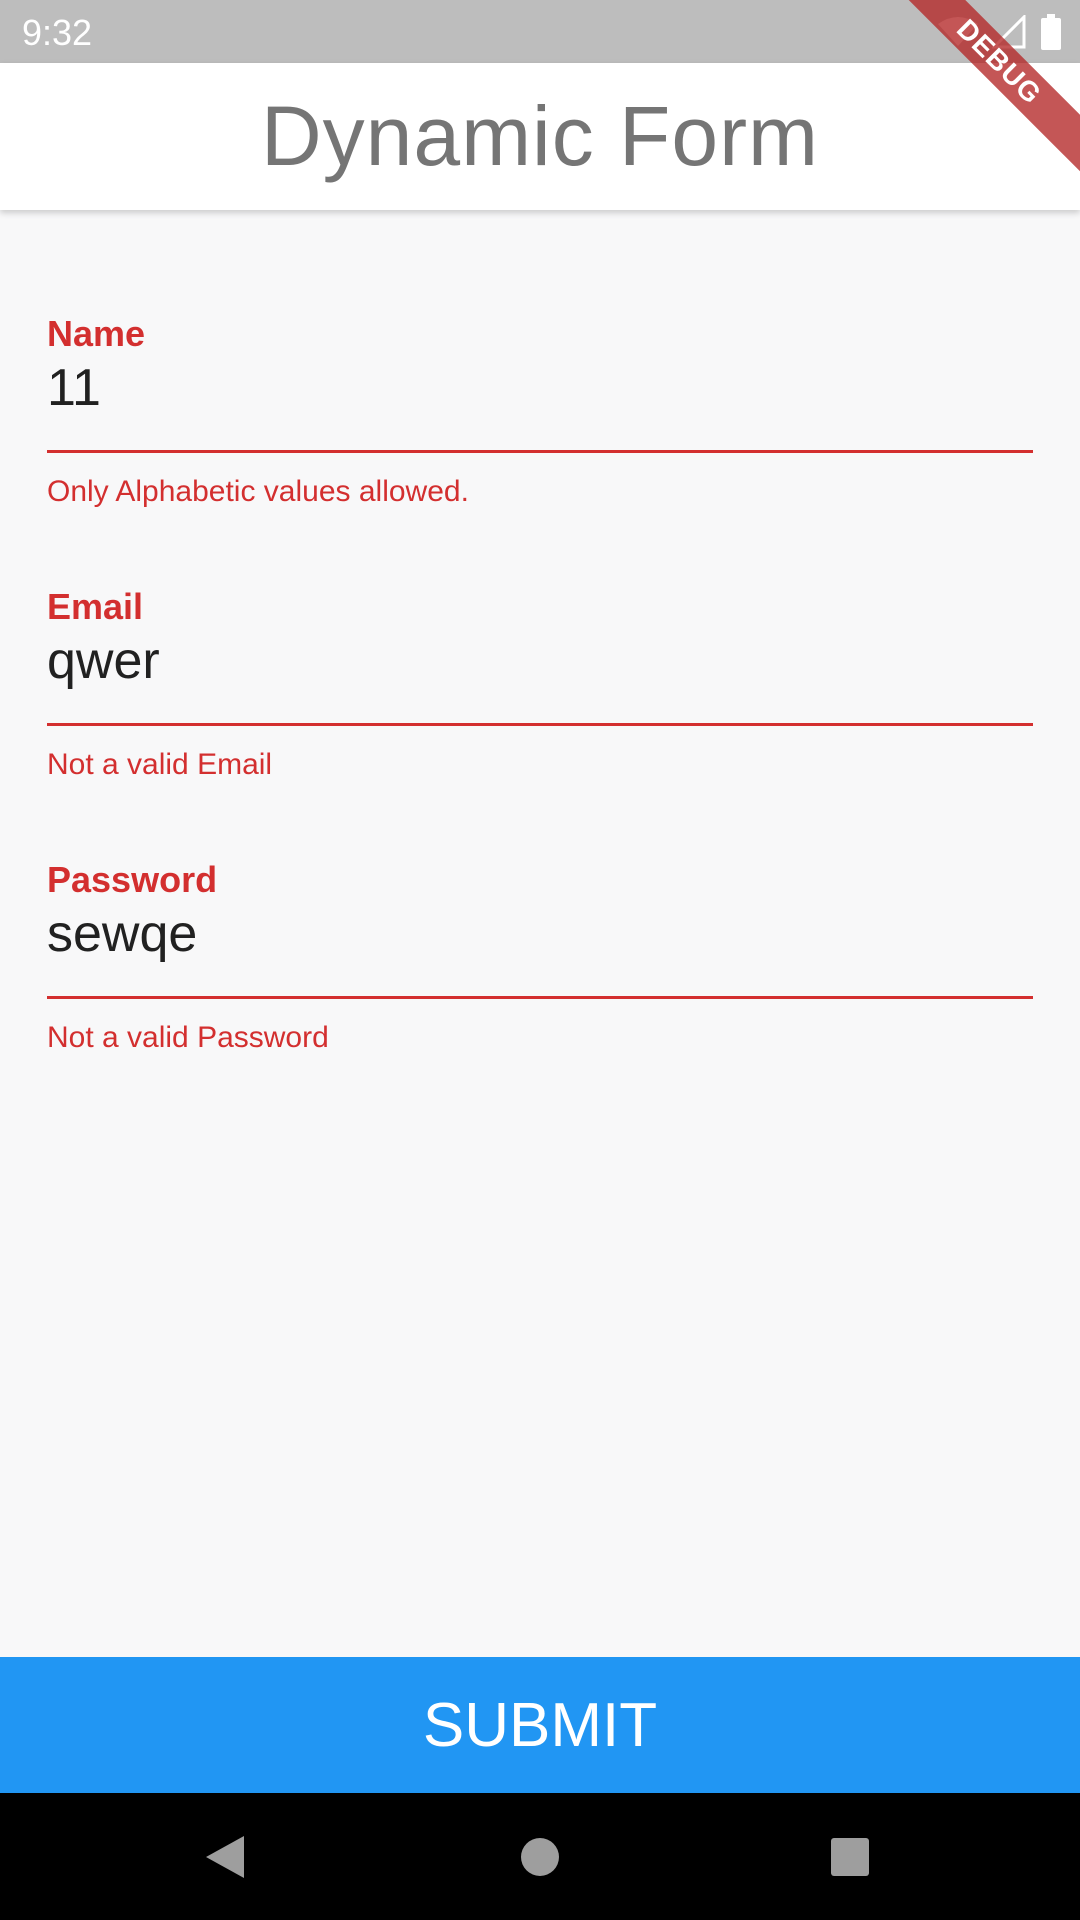  I want to click on password-error: Not a valid Password, so click(188, 1037).